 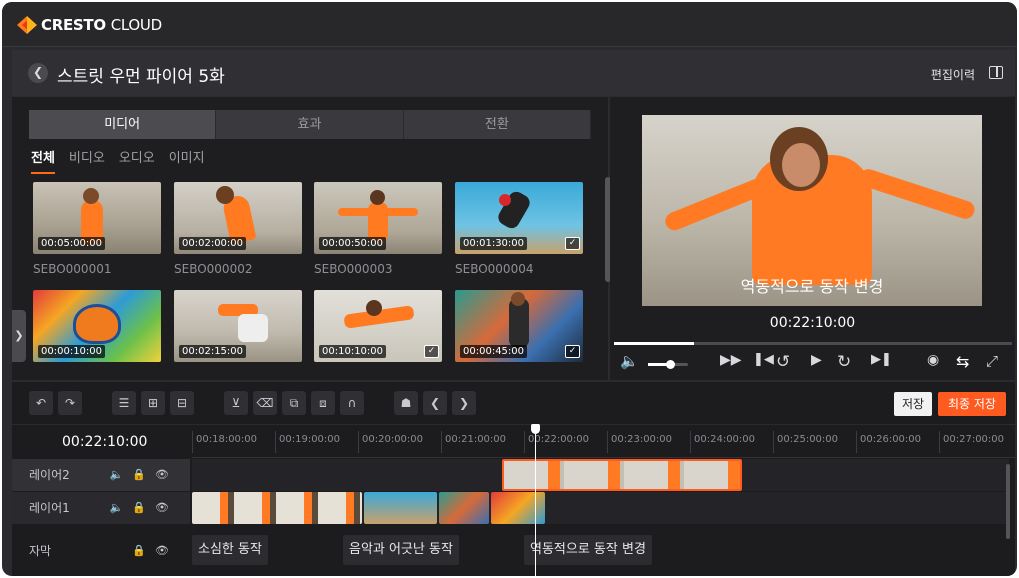 What do you see at coordinates (494, 269) in the screenshot?
I see `media-name: SEBO000004` at bounding box center [494, 269].